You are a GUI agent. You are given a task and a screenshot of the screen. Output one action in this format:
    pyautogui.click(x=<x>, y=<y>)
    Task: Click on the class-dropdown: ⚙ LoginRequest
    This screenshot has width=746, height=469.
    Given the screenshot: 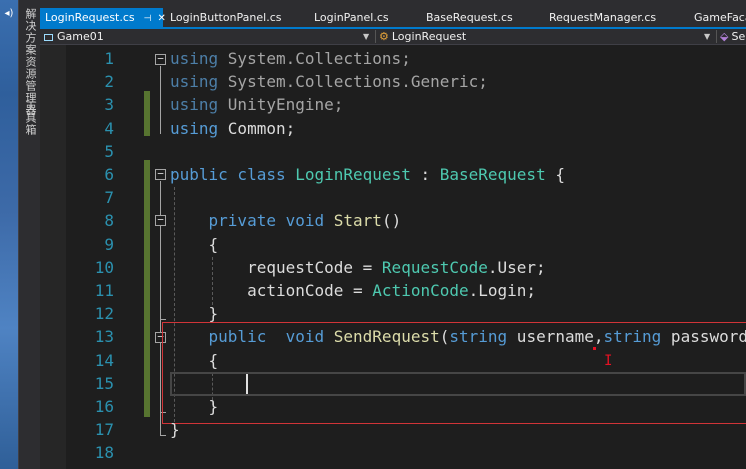 What is the action you would take?
    pyautogui.click(x=422, y=36)
    